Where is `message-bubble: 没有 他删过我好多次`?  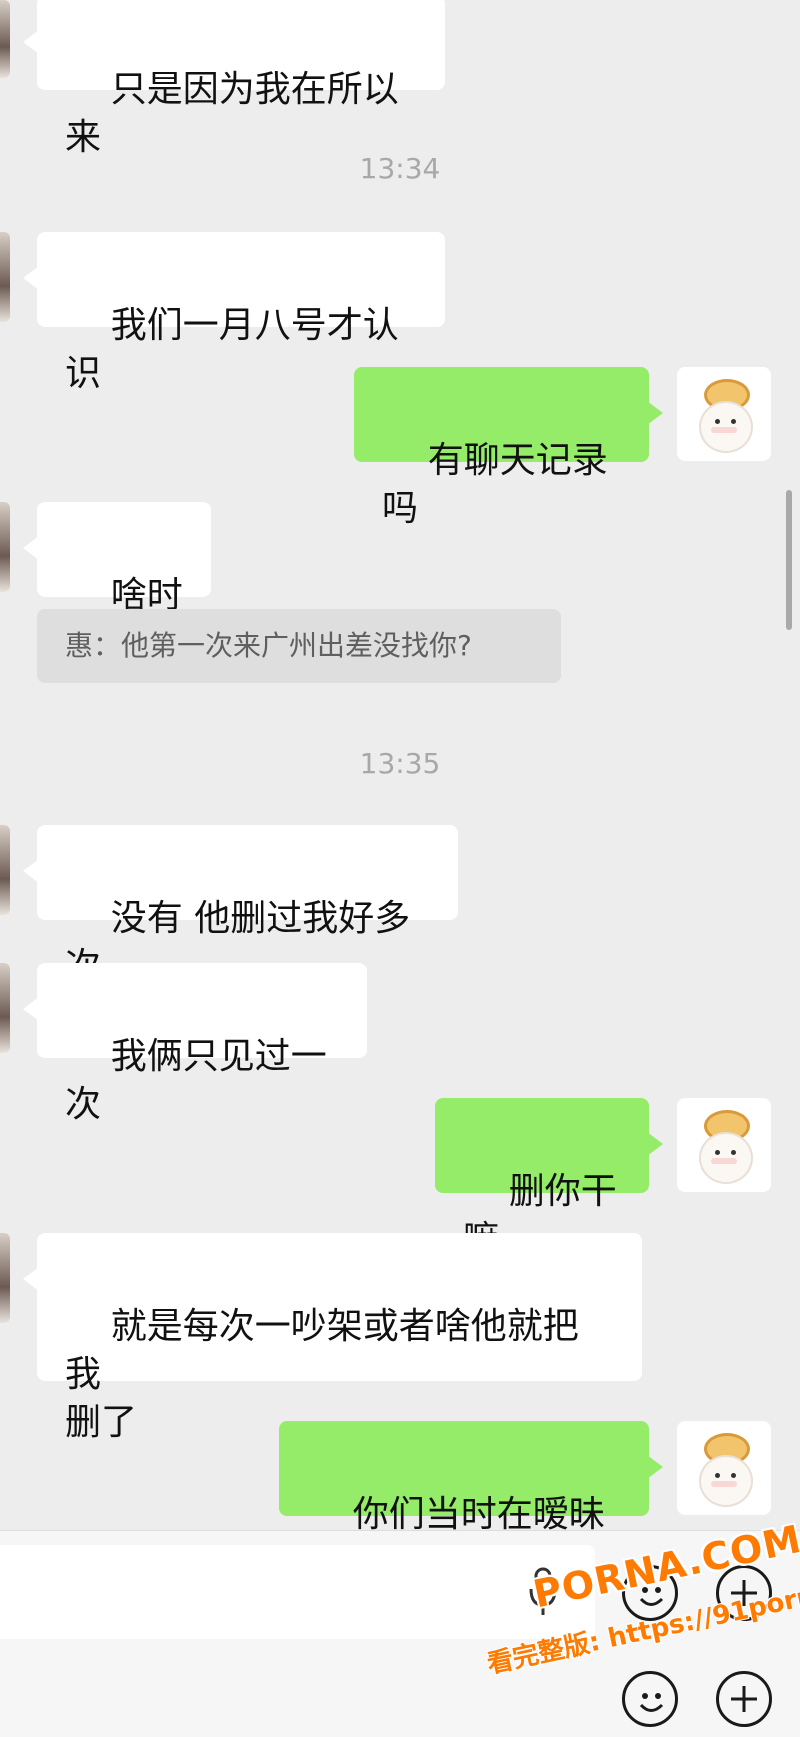 message-bubble: 没有 他删过我好多次 is located at coordinates (240, 906).